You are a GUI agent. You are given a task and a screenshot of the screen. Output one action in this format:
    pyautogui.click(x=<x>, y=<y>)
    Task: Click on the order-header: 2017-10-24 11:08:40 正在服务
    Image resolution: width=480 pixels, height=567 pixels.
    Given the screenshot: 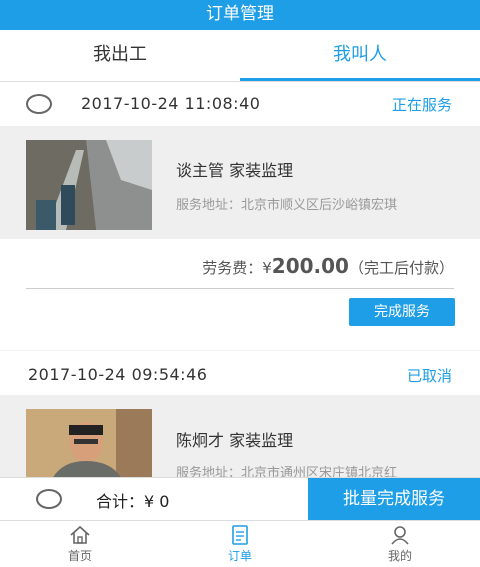 What is the action you would take?
    pyautogui.click(x=240, y=104)
    